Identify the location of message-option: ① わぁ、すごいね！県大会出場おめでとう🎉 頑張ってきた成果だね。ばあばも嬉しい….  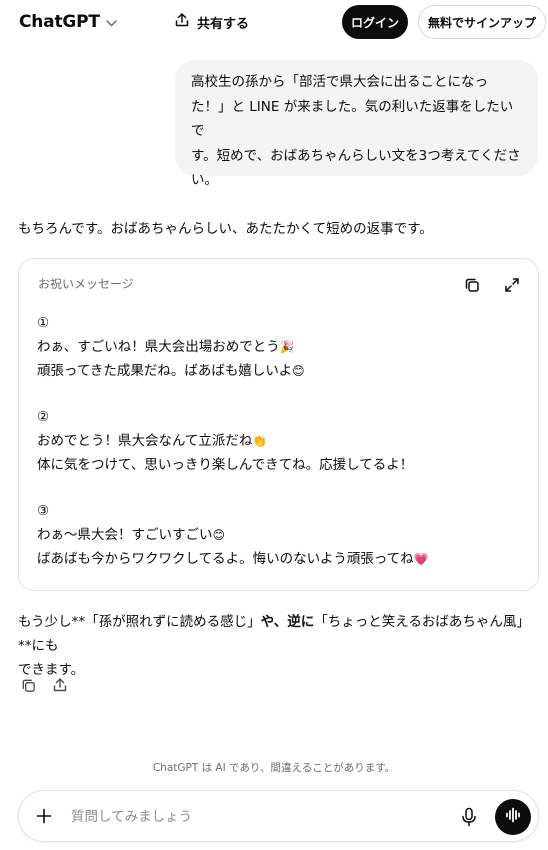
(282, 347).